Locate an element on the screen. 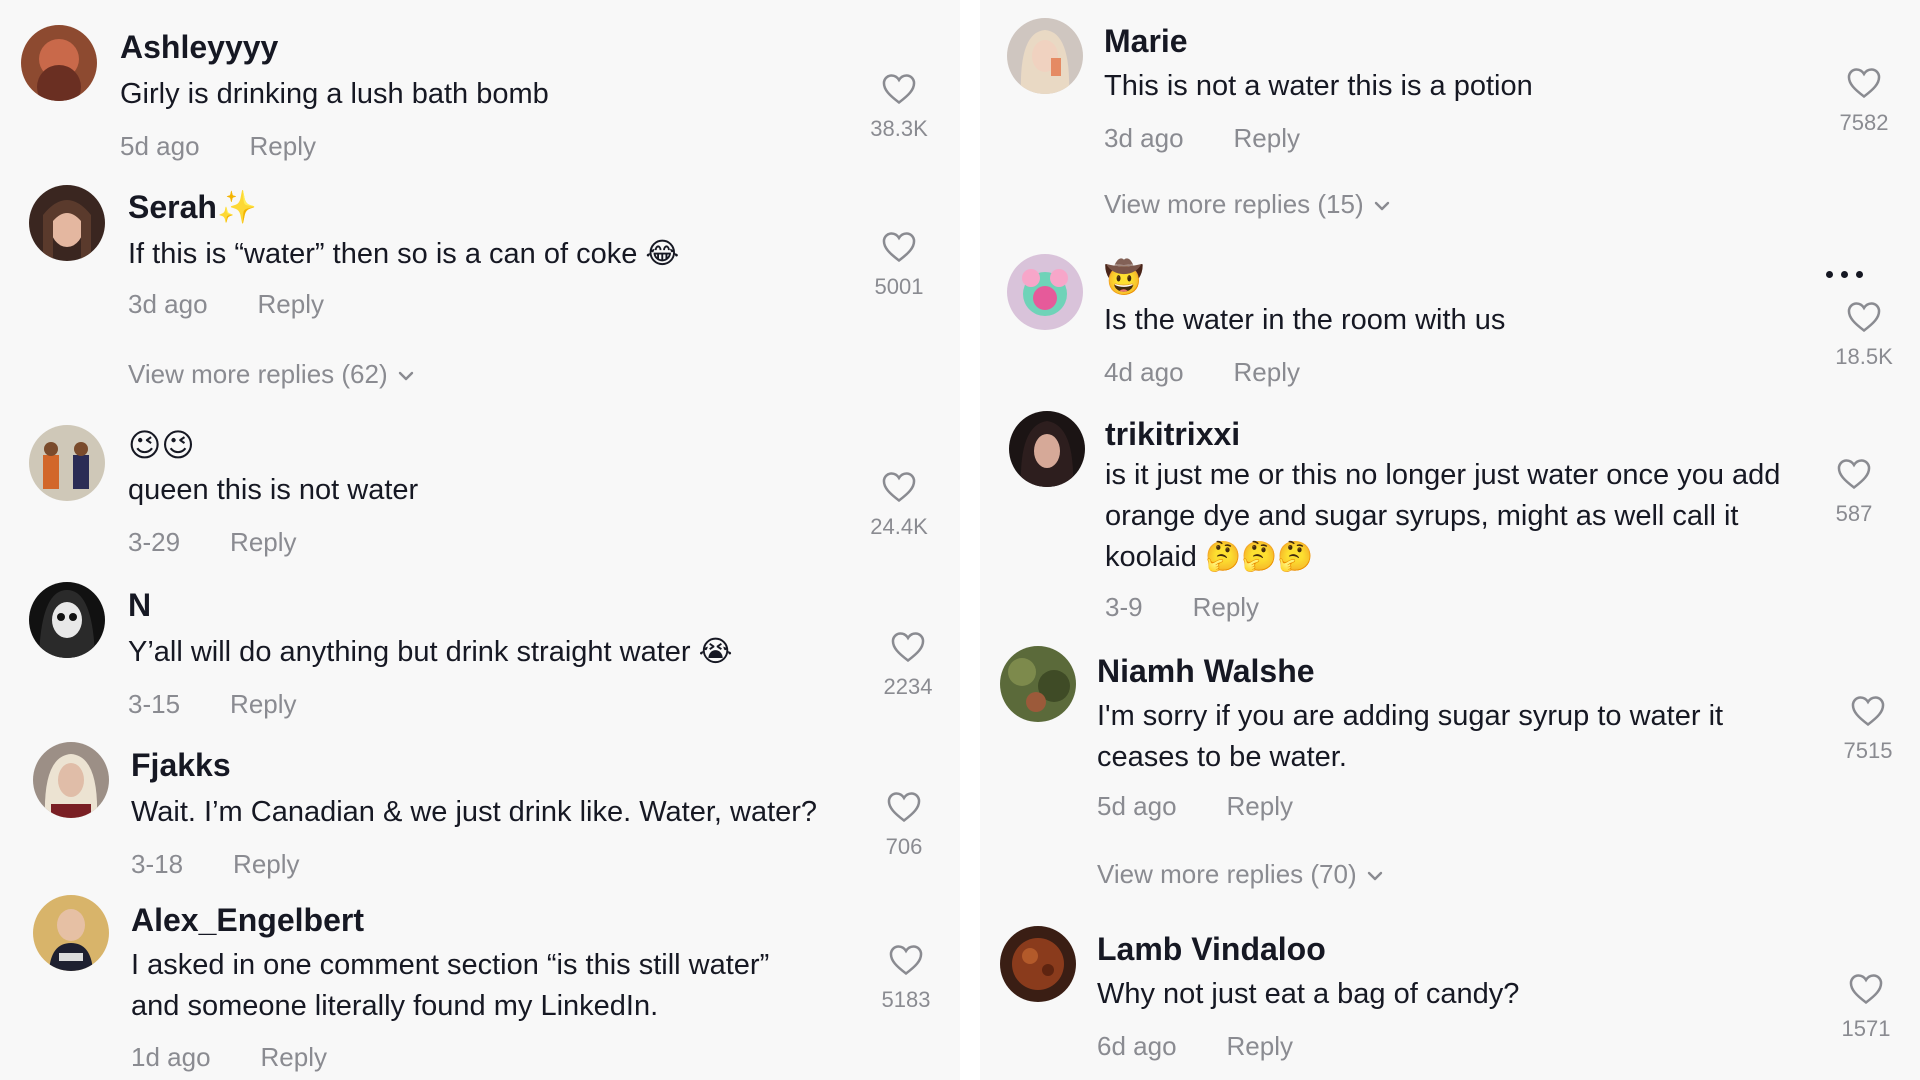 Image resolution: width=1920 pixels, height=1080 pixels. username: 🤠 is located at coordinates (1124, 277).